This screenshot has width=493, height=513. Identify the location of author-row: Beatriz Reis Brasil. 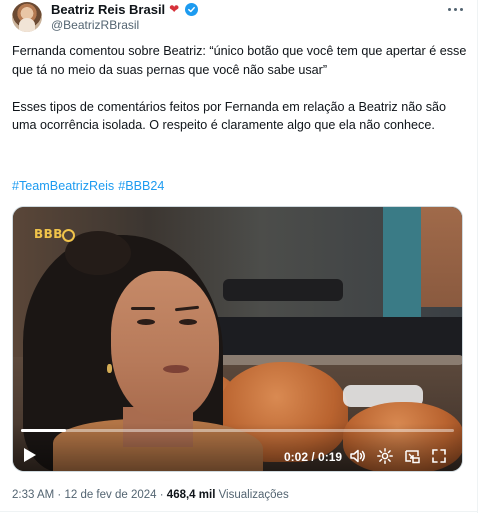
(125, 9).